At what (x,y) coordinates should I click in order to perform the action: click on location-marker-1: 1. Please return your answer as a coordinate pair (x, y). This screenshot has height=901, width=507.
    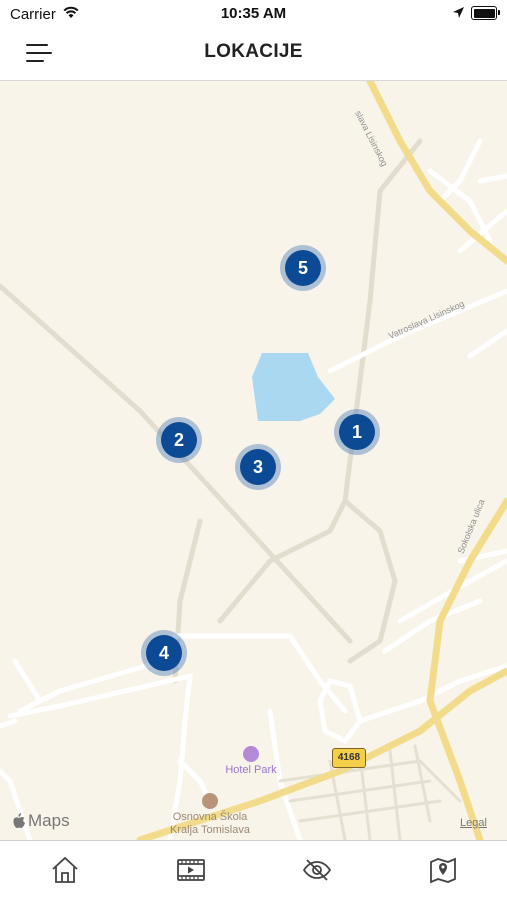
    Looking at the image, I should click on (357, 432).